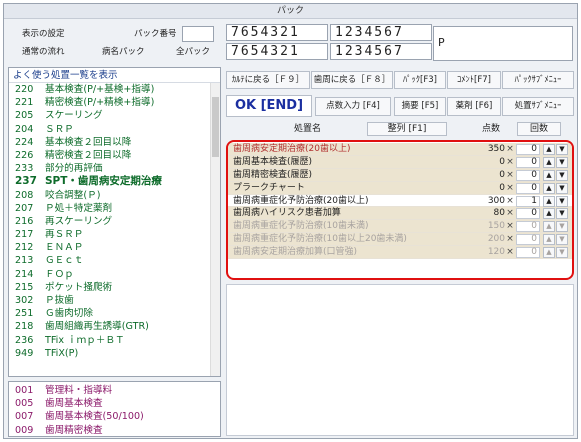 The image size is (581, 442). I want to click on list-item: 251 Ｇ歯肉切除, so click(114, 313).